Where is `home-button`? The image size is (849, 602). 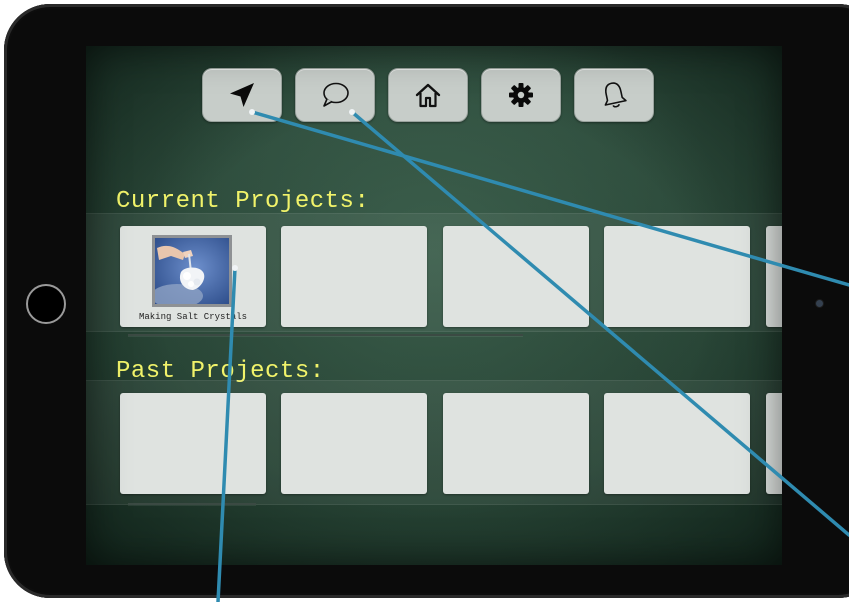
home-button is located at coordinates (428, 95).